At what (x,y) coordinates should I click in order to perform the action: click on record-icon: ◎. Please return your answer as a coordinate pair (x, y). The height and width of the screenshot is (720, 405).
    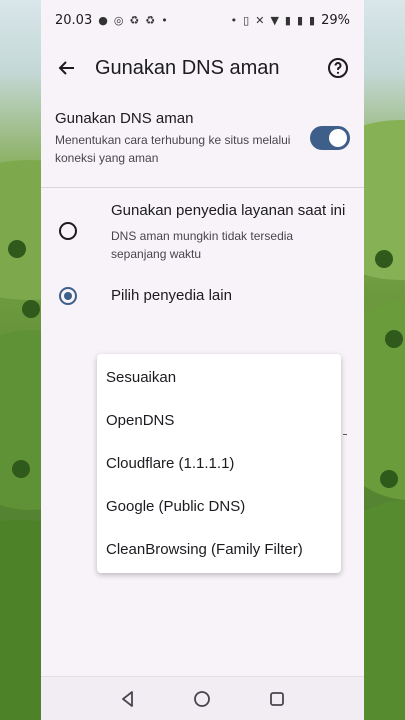
    Looking at the image, I should click on (118, 20).